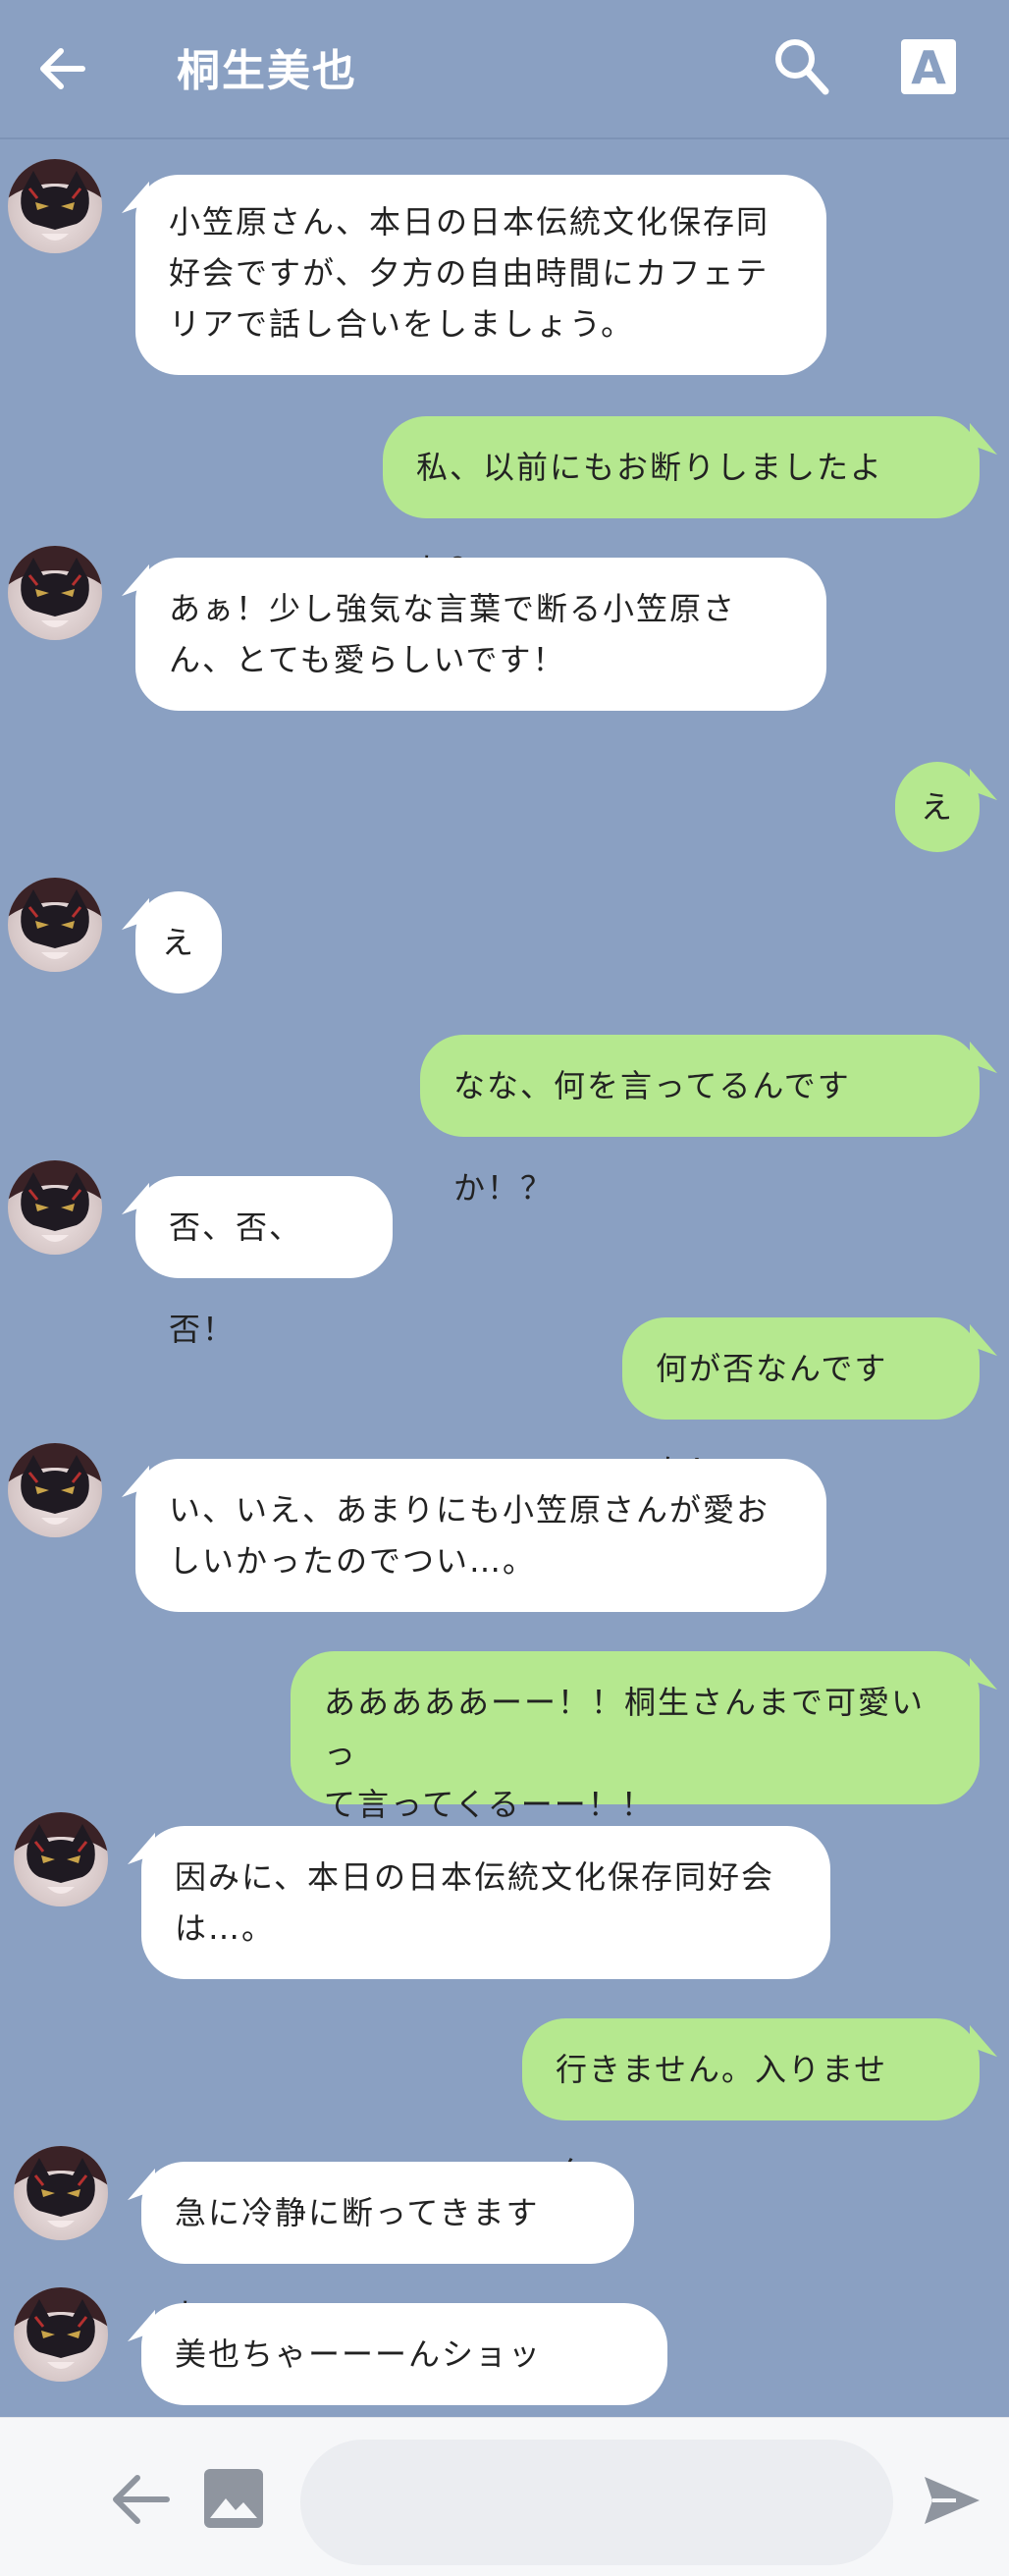  What do you see at coordinates (635, 1737) in the screenshot?
I see `message-bubble-outgoing: あああああーー！！桐生さんまで可愛いっ て言ってくるーー！！` at bounding box center [635, 1737].